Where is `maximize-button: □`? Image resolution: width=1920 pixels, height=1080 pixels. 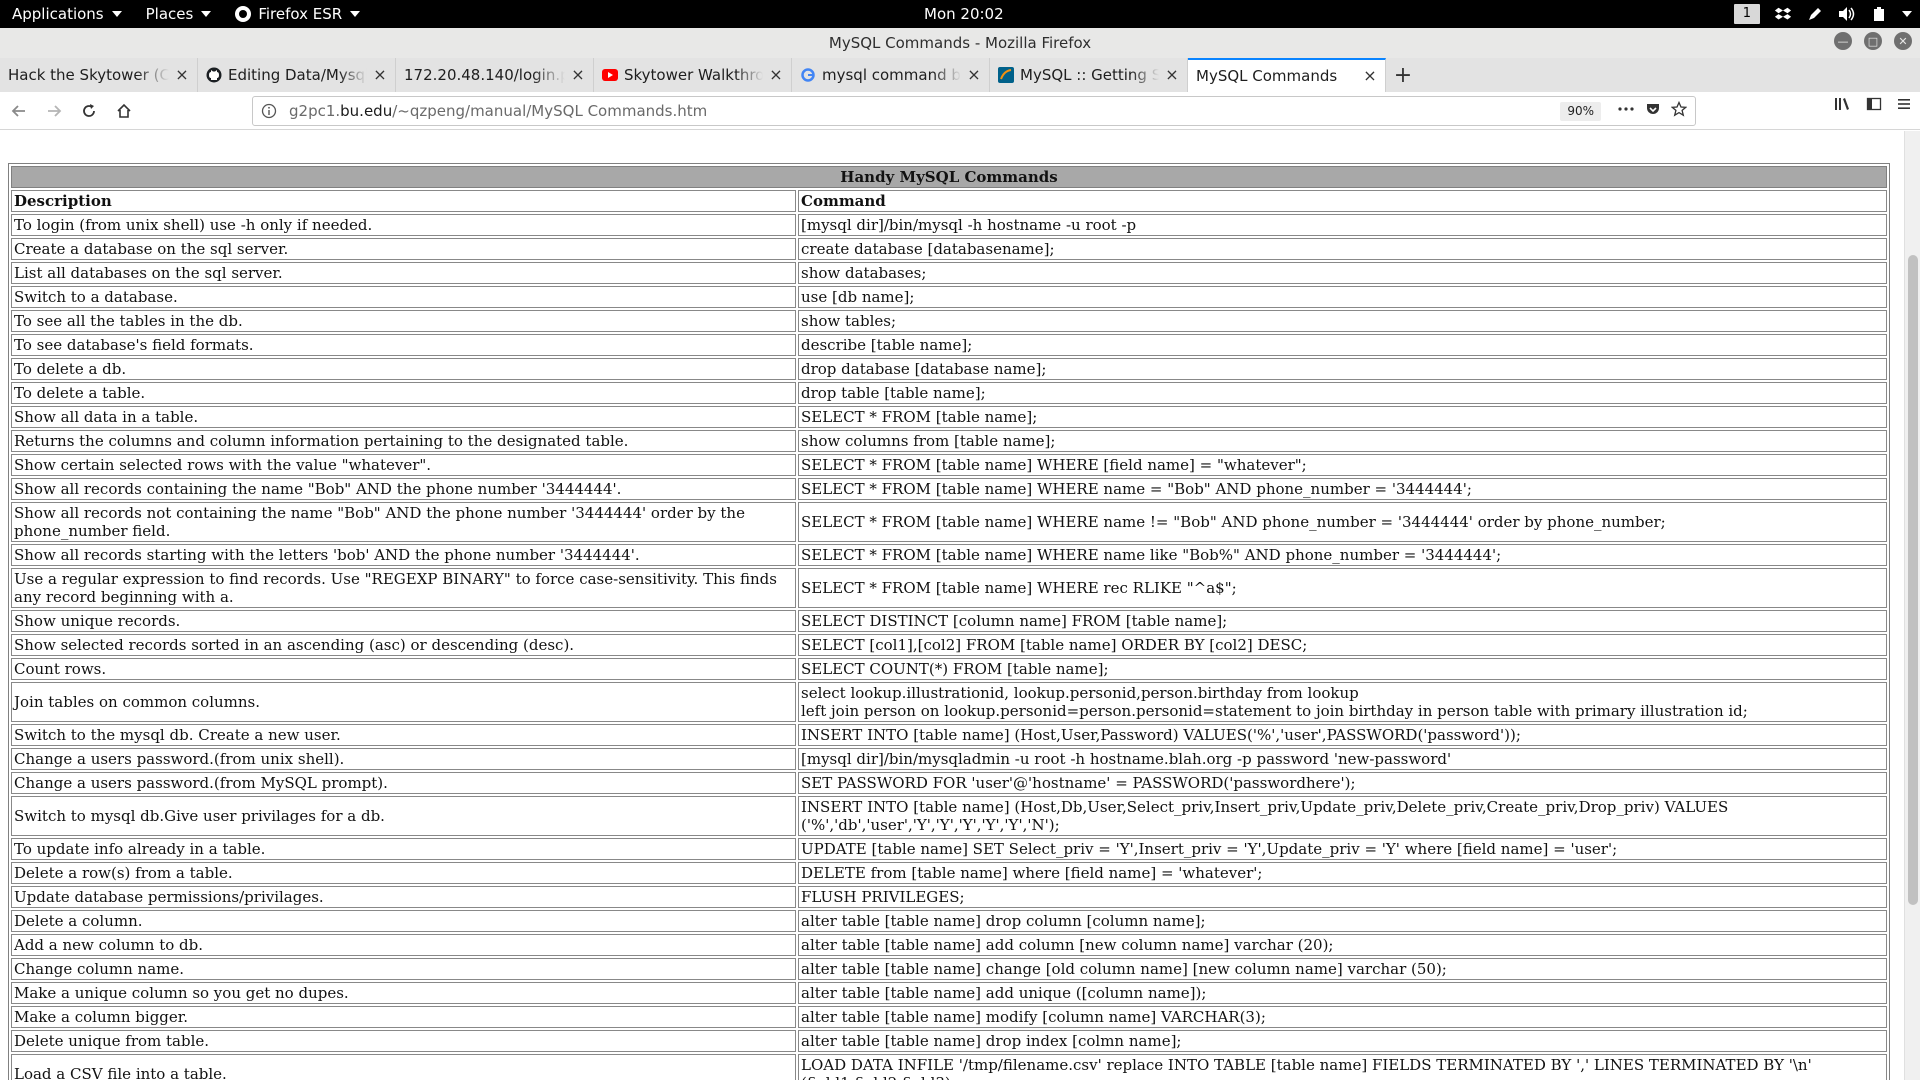 maximize-button: □ is located at coordinates (1873, 41).